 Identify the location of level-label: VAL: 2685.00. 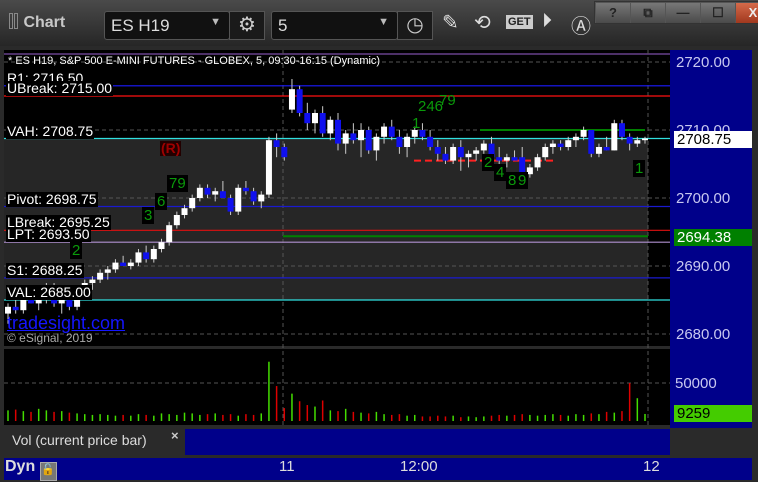
(49, 292).